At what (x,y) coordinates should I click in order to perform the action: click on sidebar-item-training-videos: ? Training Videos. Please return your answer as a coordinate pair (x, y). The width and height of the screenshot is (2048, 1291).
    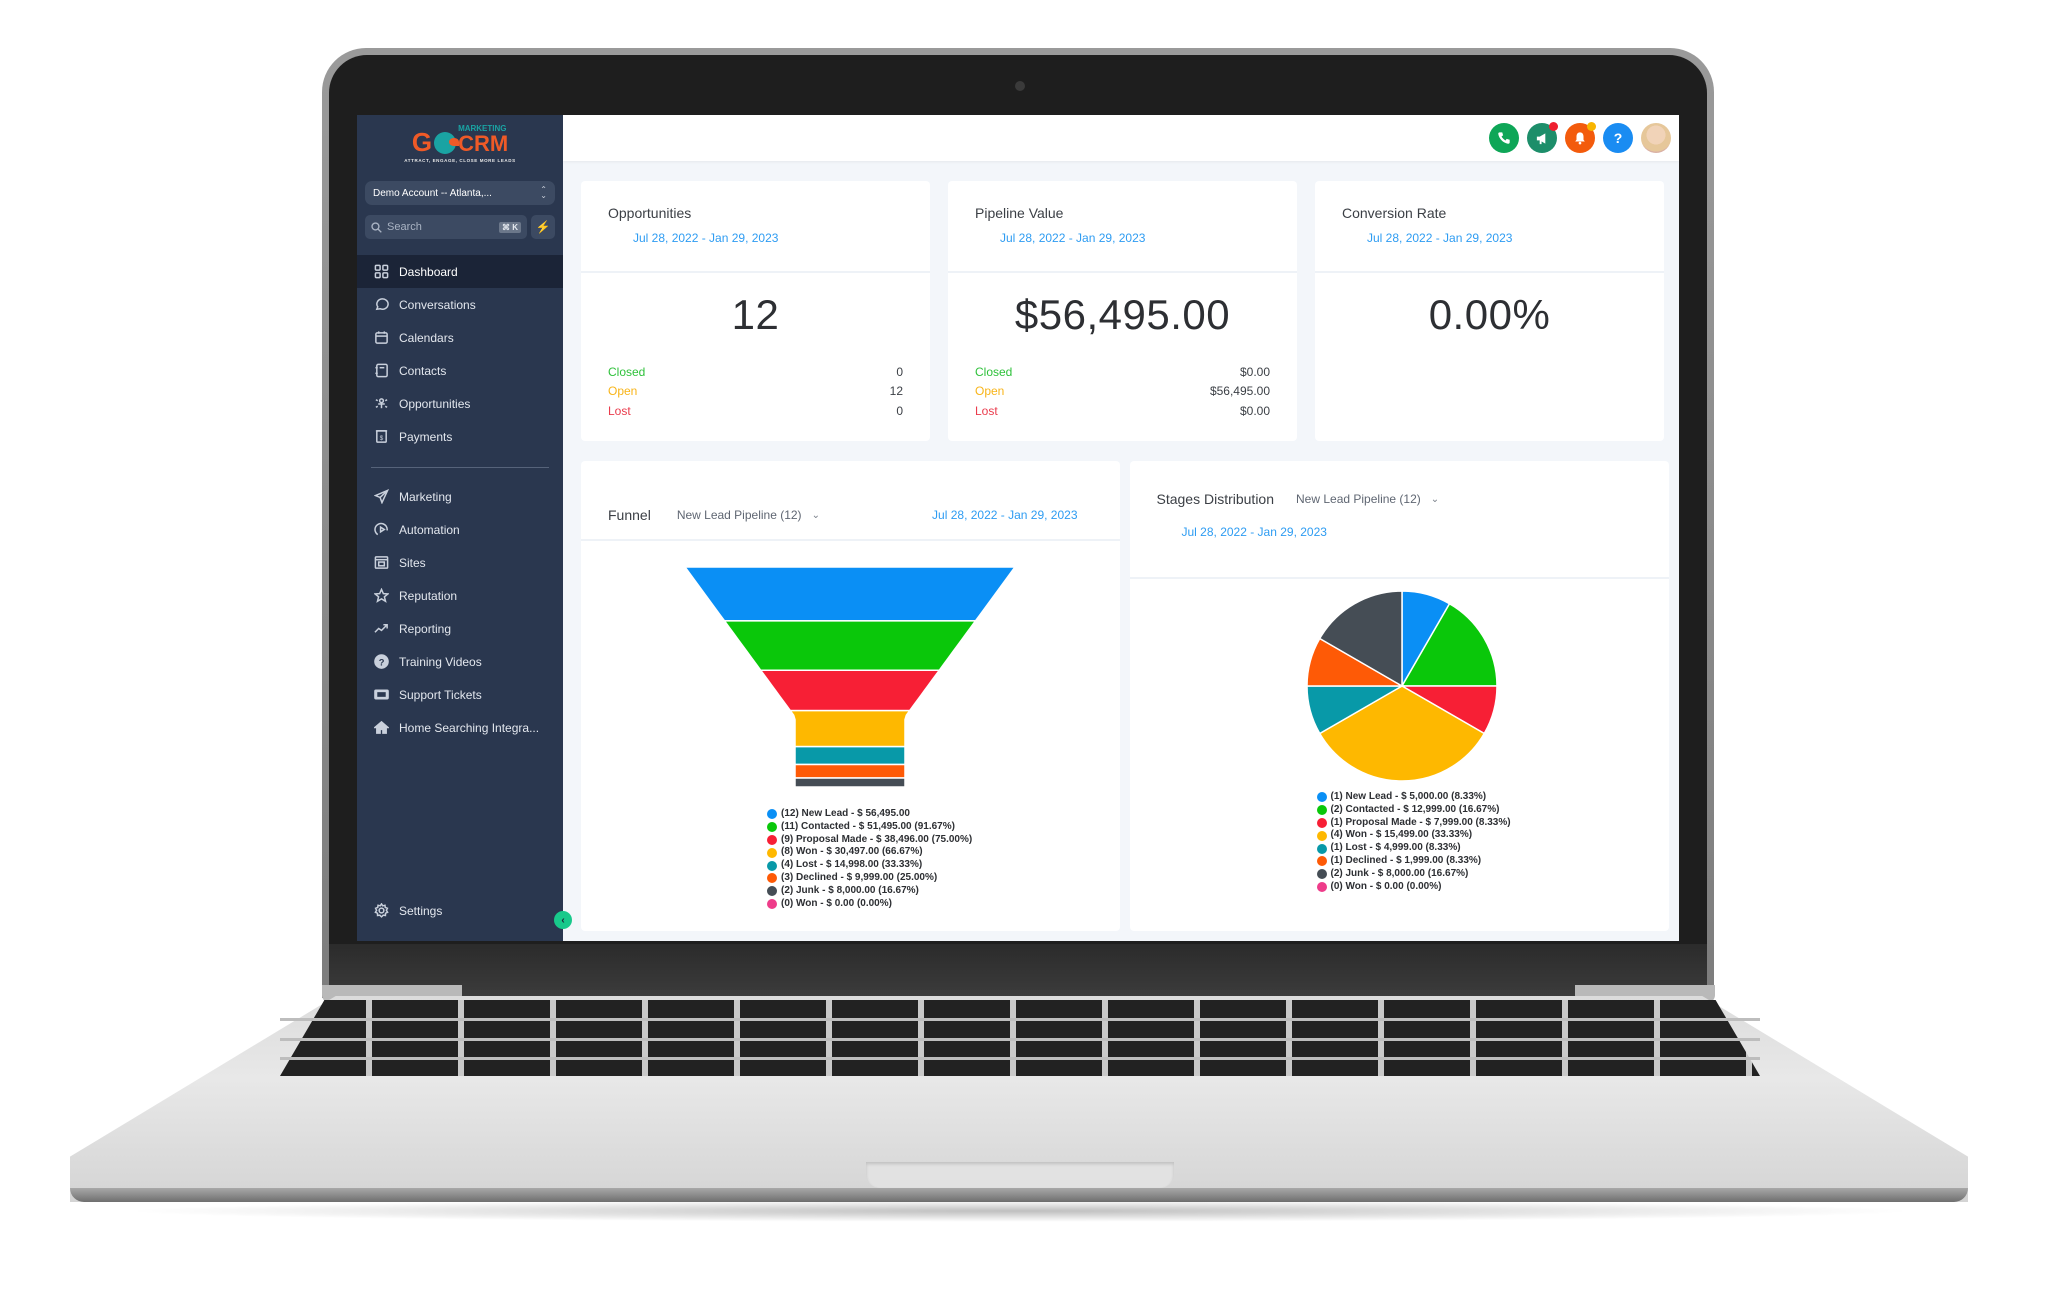
    Looking at the image, I should click on (460, 661).